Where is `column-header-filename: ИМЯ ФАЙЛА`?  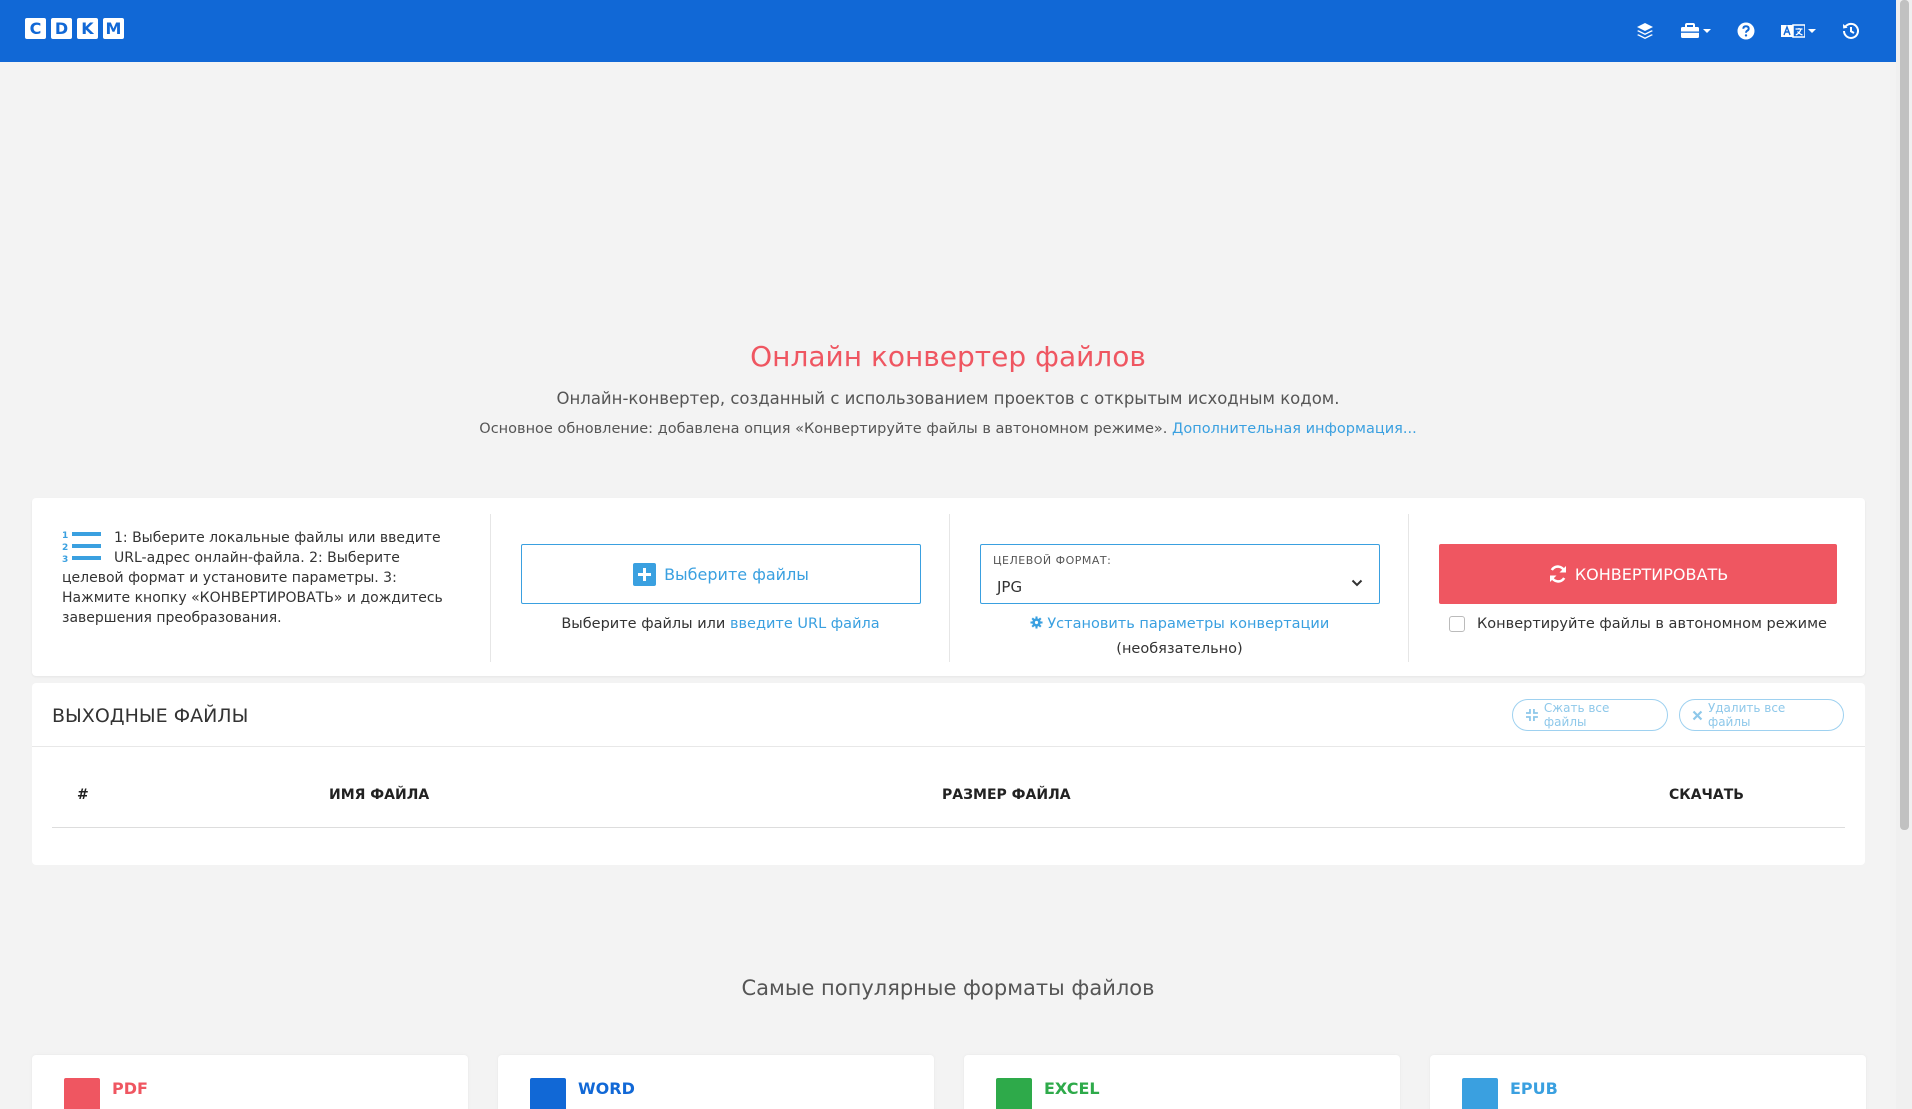 column-header-filename: ИМЯ ФАЙЛА is located at coordinates (379, 795).